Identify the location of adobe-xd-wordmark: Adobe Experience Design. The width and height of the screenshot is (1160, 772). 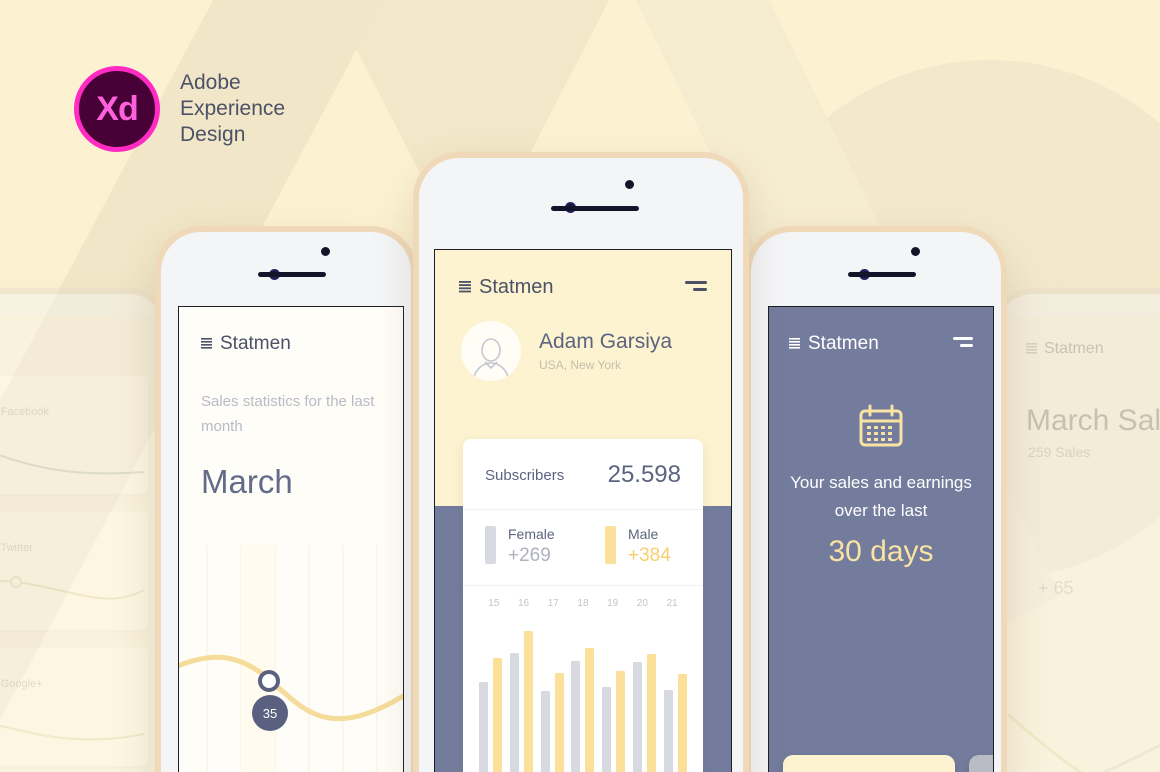
(232, 109).